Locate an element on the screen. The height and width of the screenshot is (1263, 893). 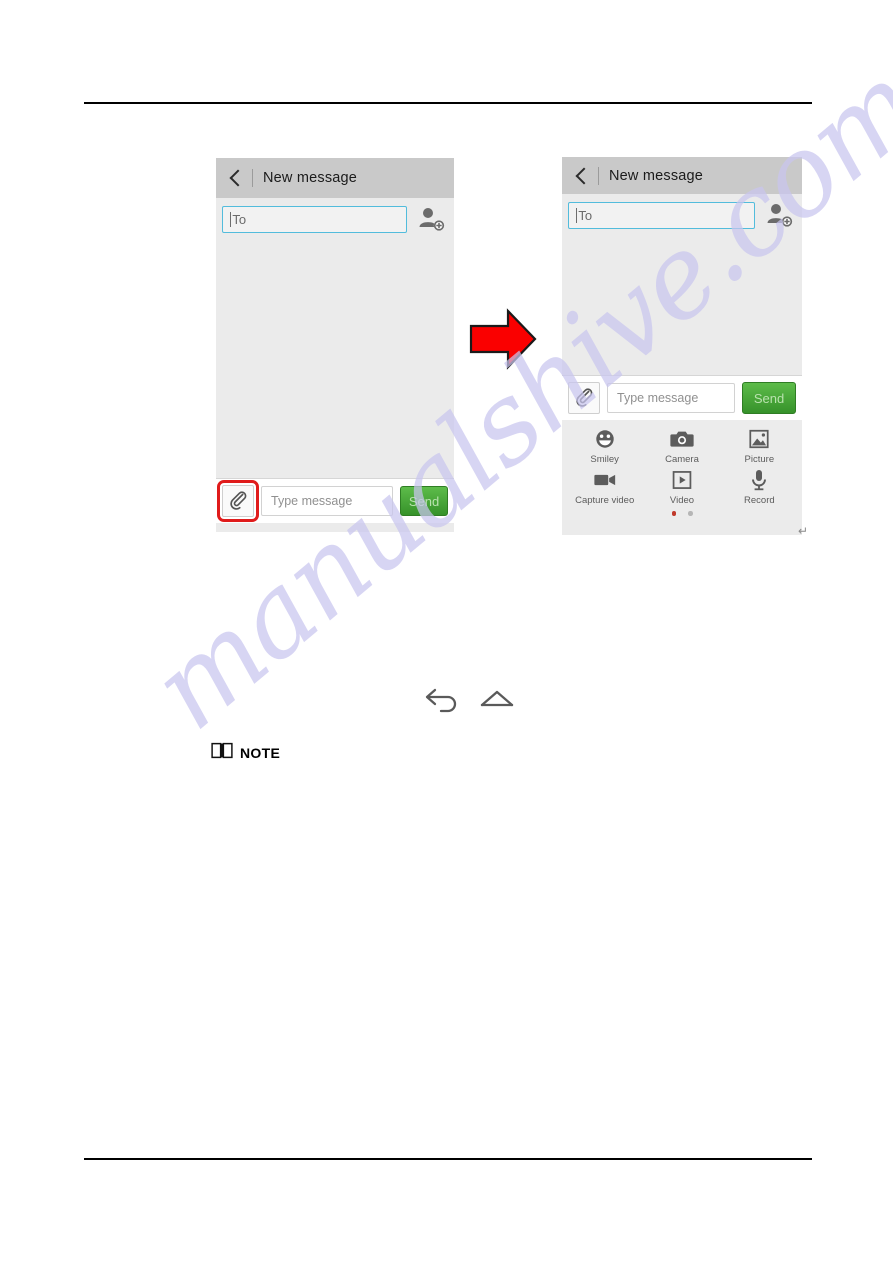
to-row-right: To is located at coordinates (682, 215).